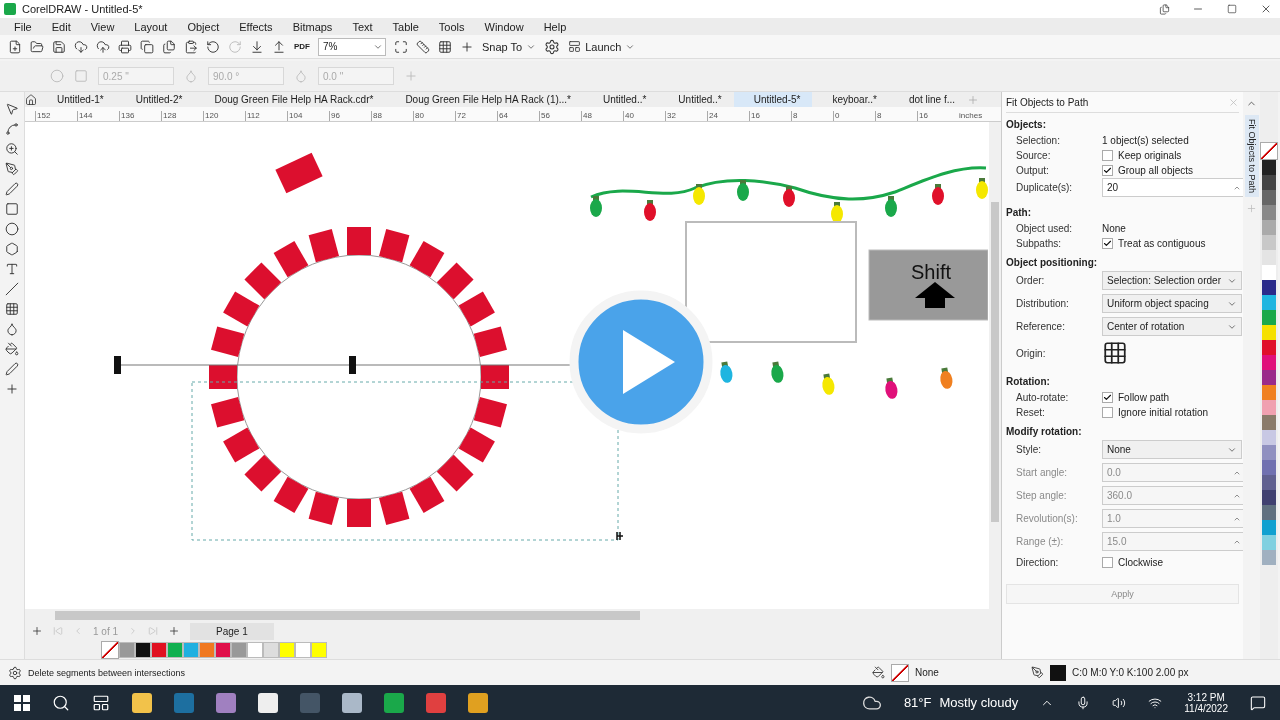 The width and height of the screenshot is (1280, 720). What do you see at coordinates (107, 672) in the screenshot?
I see `status-hint: Delete segments between intersections` at bounding box center [107, 672].